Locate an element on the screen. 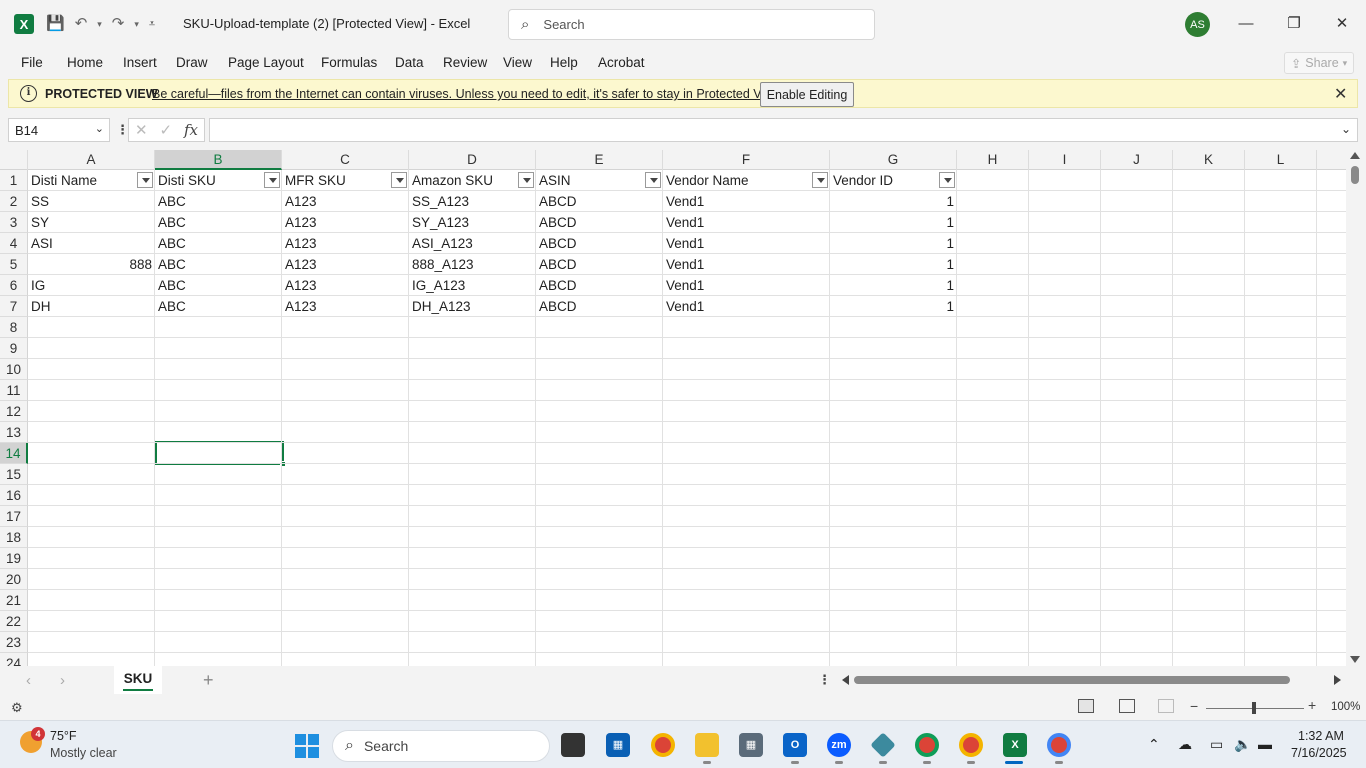  sheet-tab-sku: SKU is located at coordinates (138, 680).